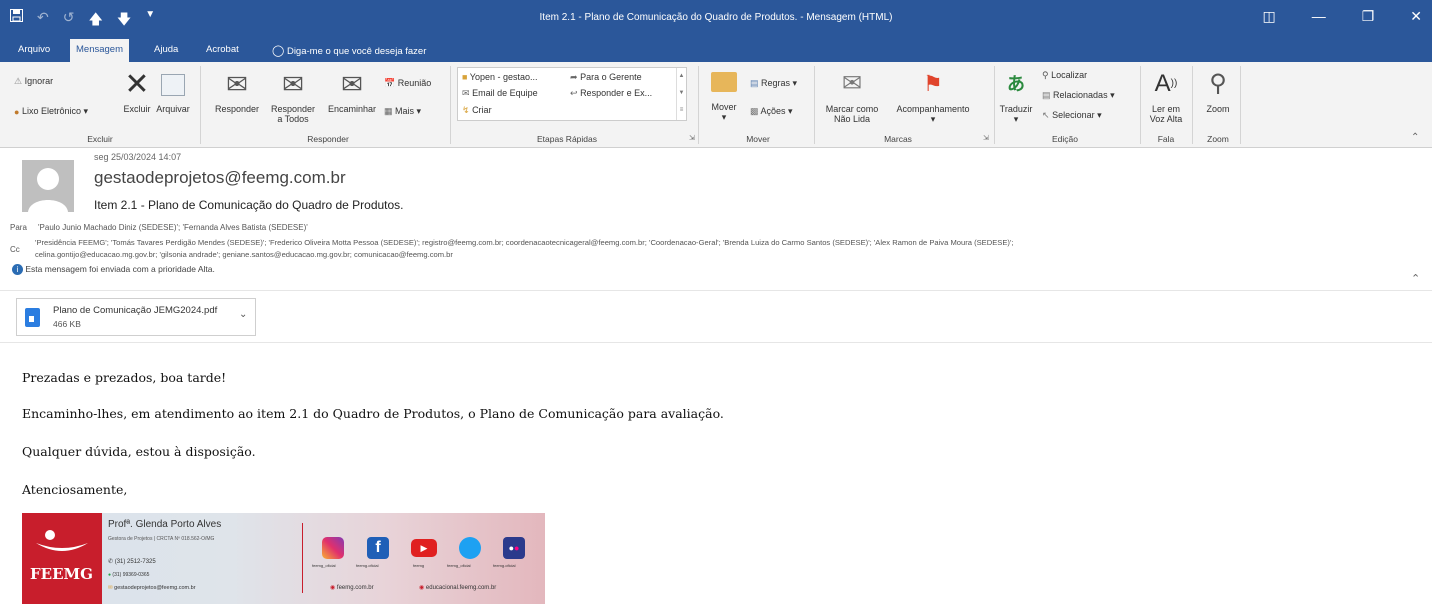 The width and height of the screenshot is (1432, 604). What do you see at coordinates (328, 139) in the screenshot?
I see `group-label-responder: Responder` at bounding box center [328, 139].